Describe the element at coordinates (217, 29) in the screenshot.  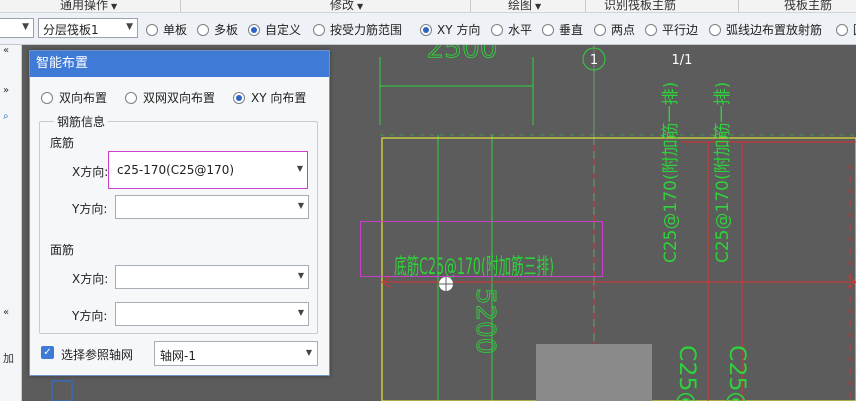
I see `option-multi-slab: 多板` at that location.